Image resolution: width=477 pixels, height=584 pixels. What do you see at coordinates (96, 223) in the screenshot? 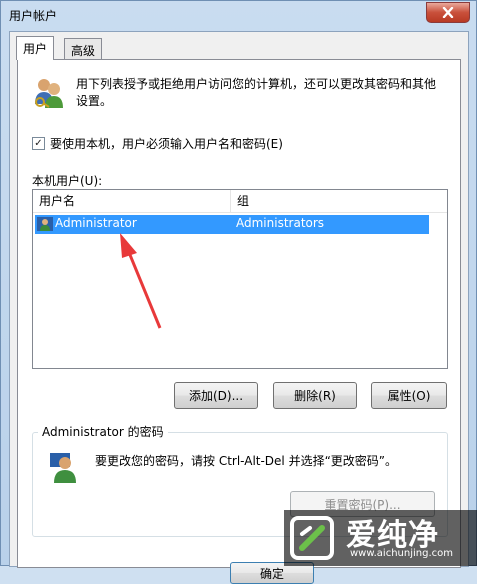
I see `row-username: Administrator` at bounding box center [96, 223].